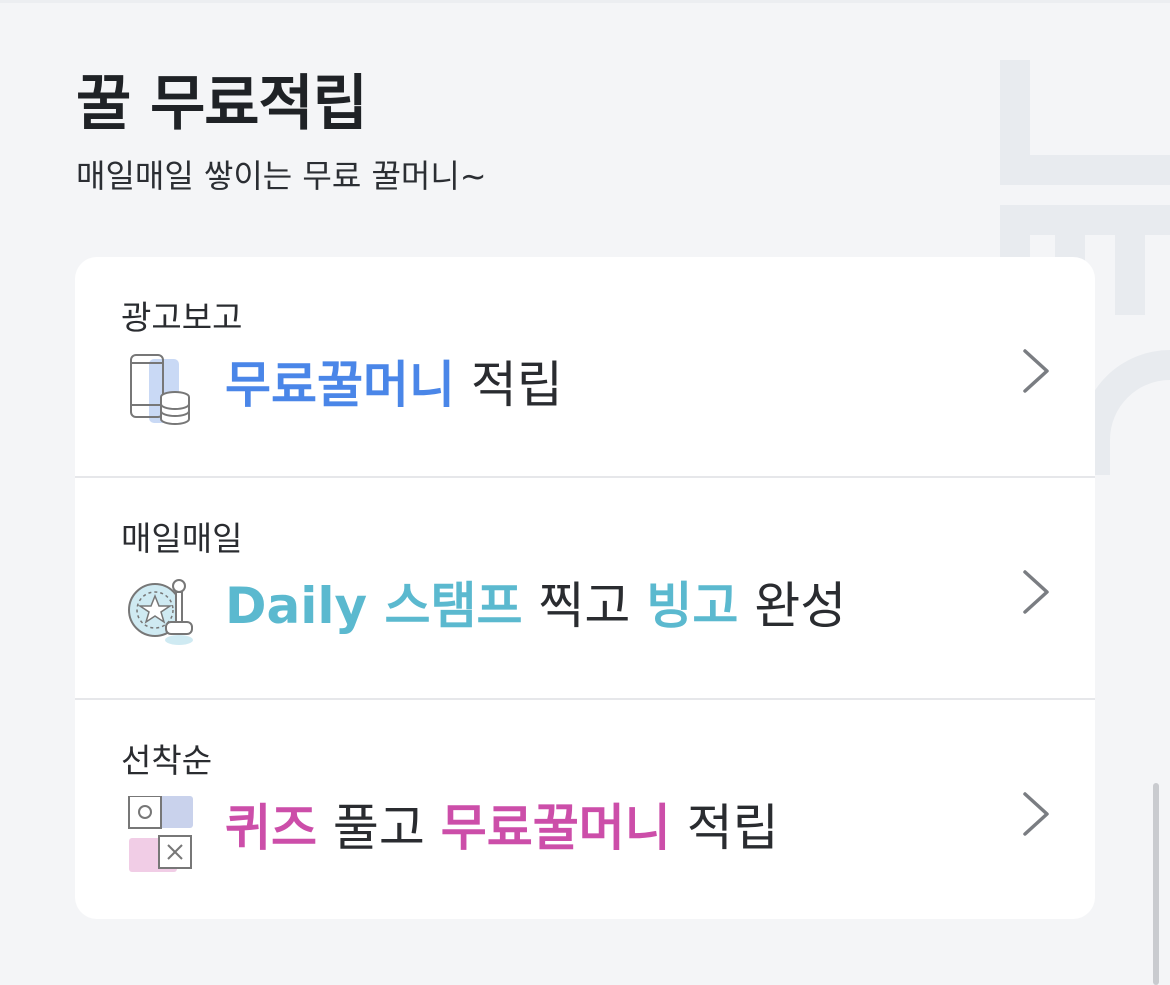  I want to click on reward-item-label: 매일매일, so click(182, 538).